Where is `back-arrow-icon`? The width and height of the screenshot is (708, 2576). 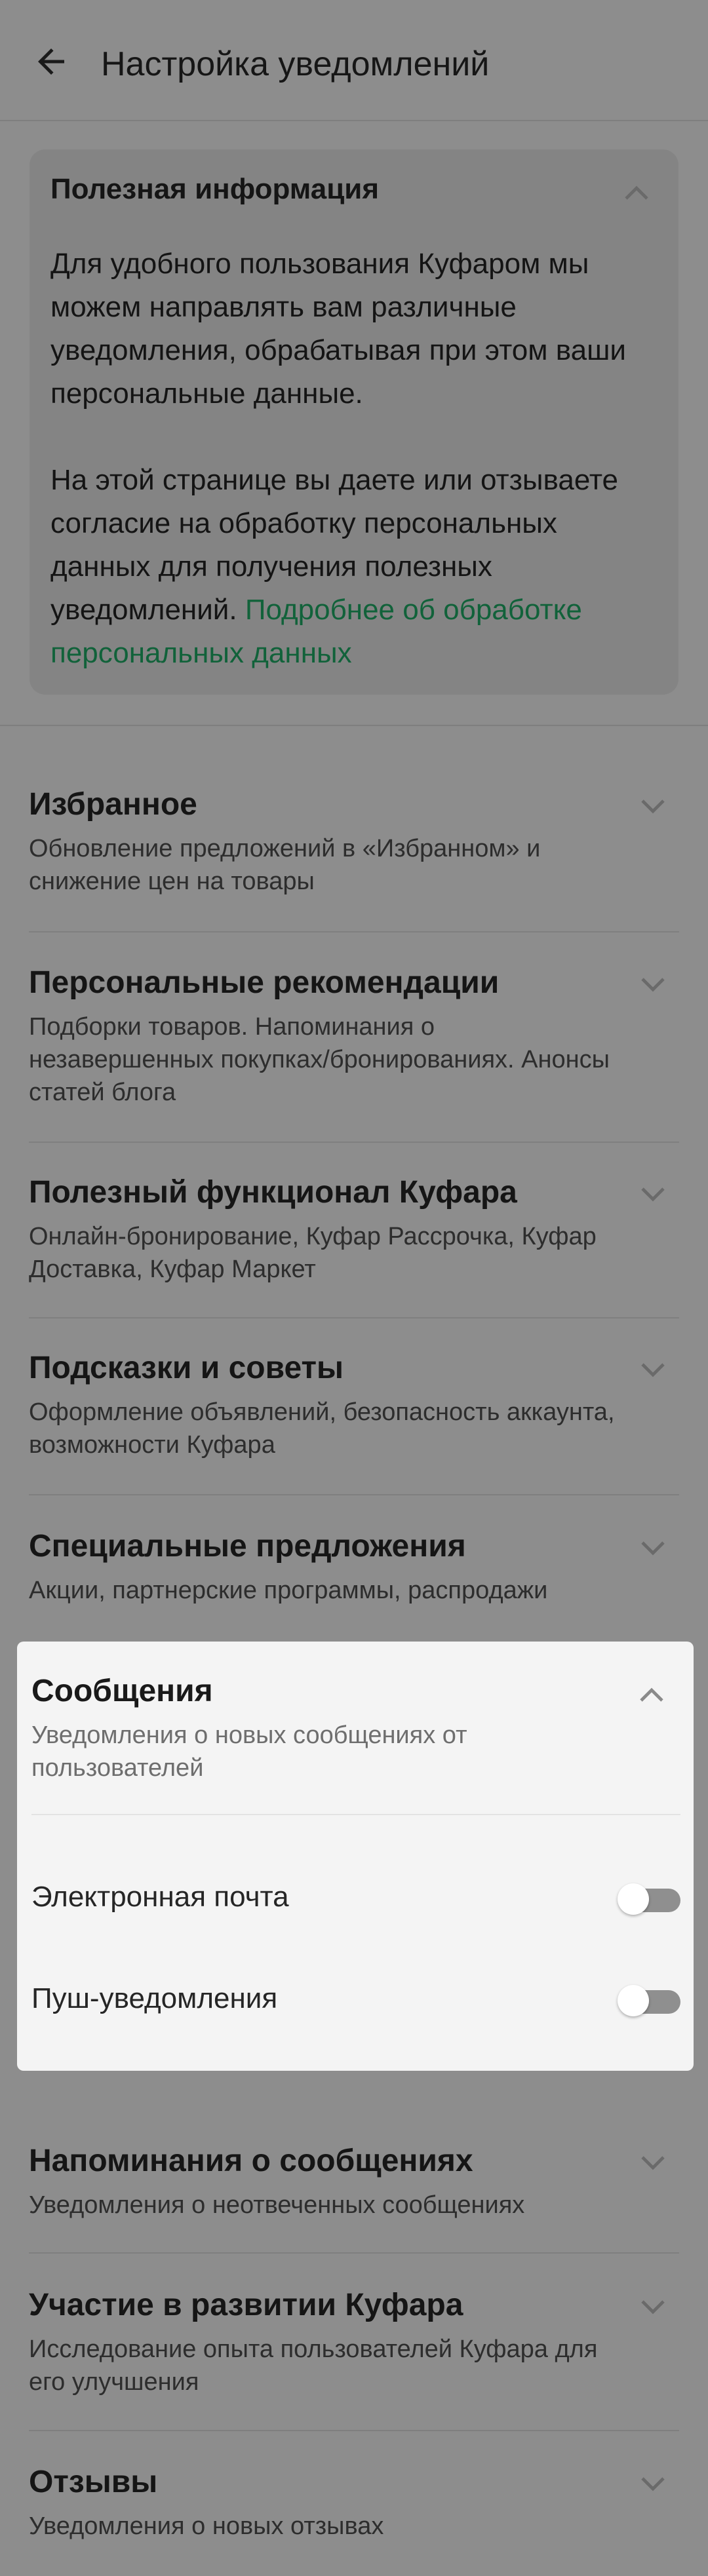 back-arrow-icon is located at coordinates (51, 61).